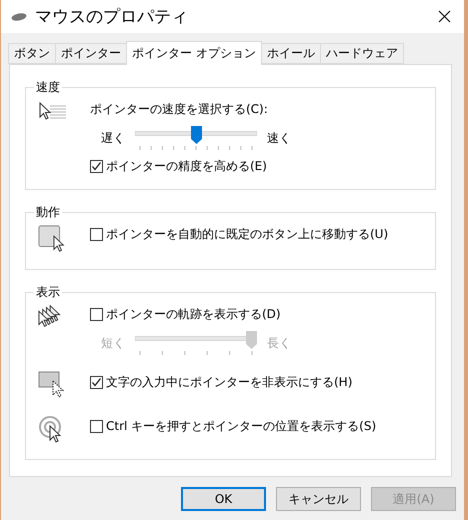  I want to click on checkbox-label: ポインターを自動的に既定のボタン上に移動する(U), so click(247, 234).